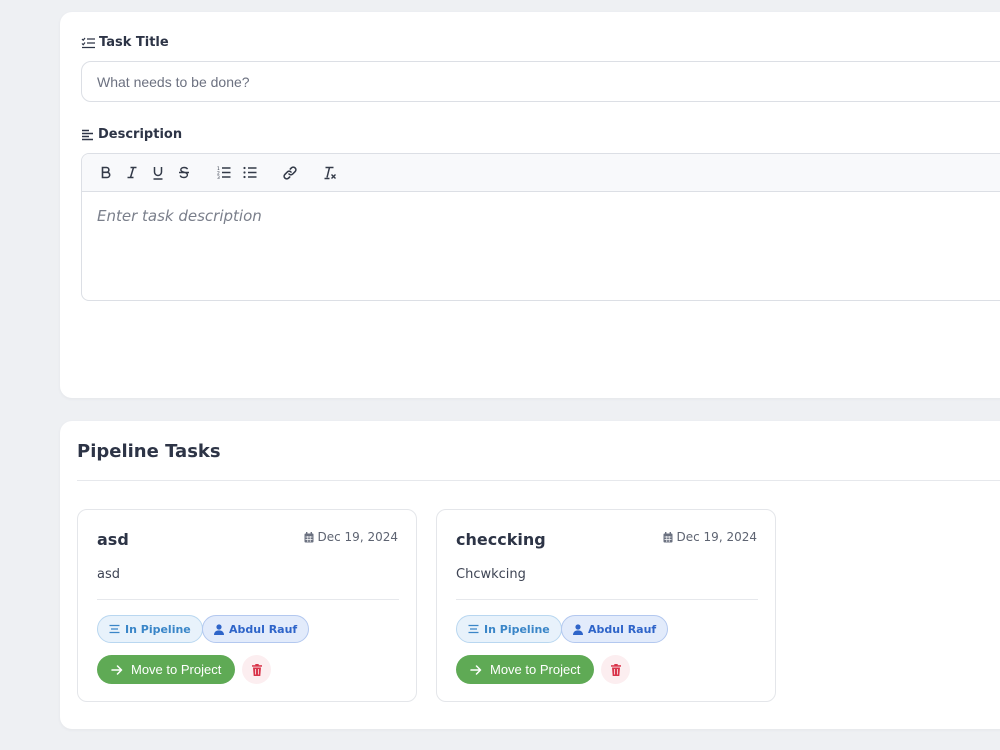 This screenshot has height=750, width=1000. What do you see at coordinates (140, 134) in the screenshot?
I see `description-label-text: Description` at bounding box center [140, 134].